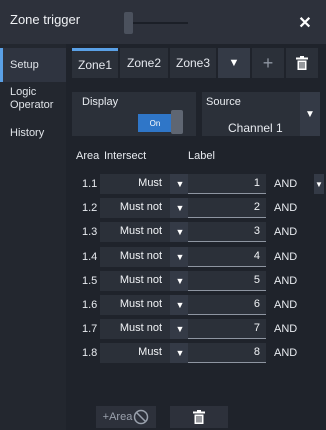  I want to click on add-area-label: +Area, so click(117, 417).